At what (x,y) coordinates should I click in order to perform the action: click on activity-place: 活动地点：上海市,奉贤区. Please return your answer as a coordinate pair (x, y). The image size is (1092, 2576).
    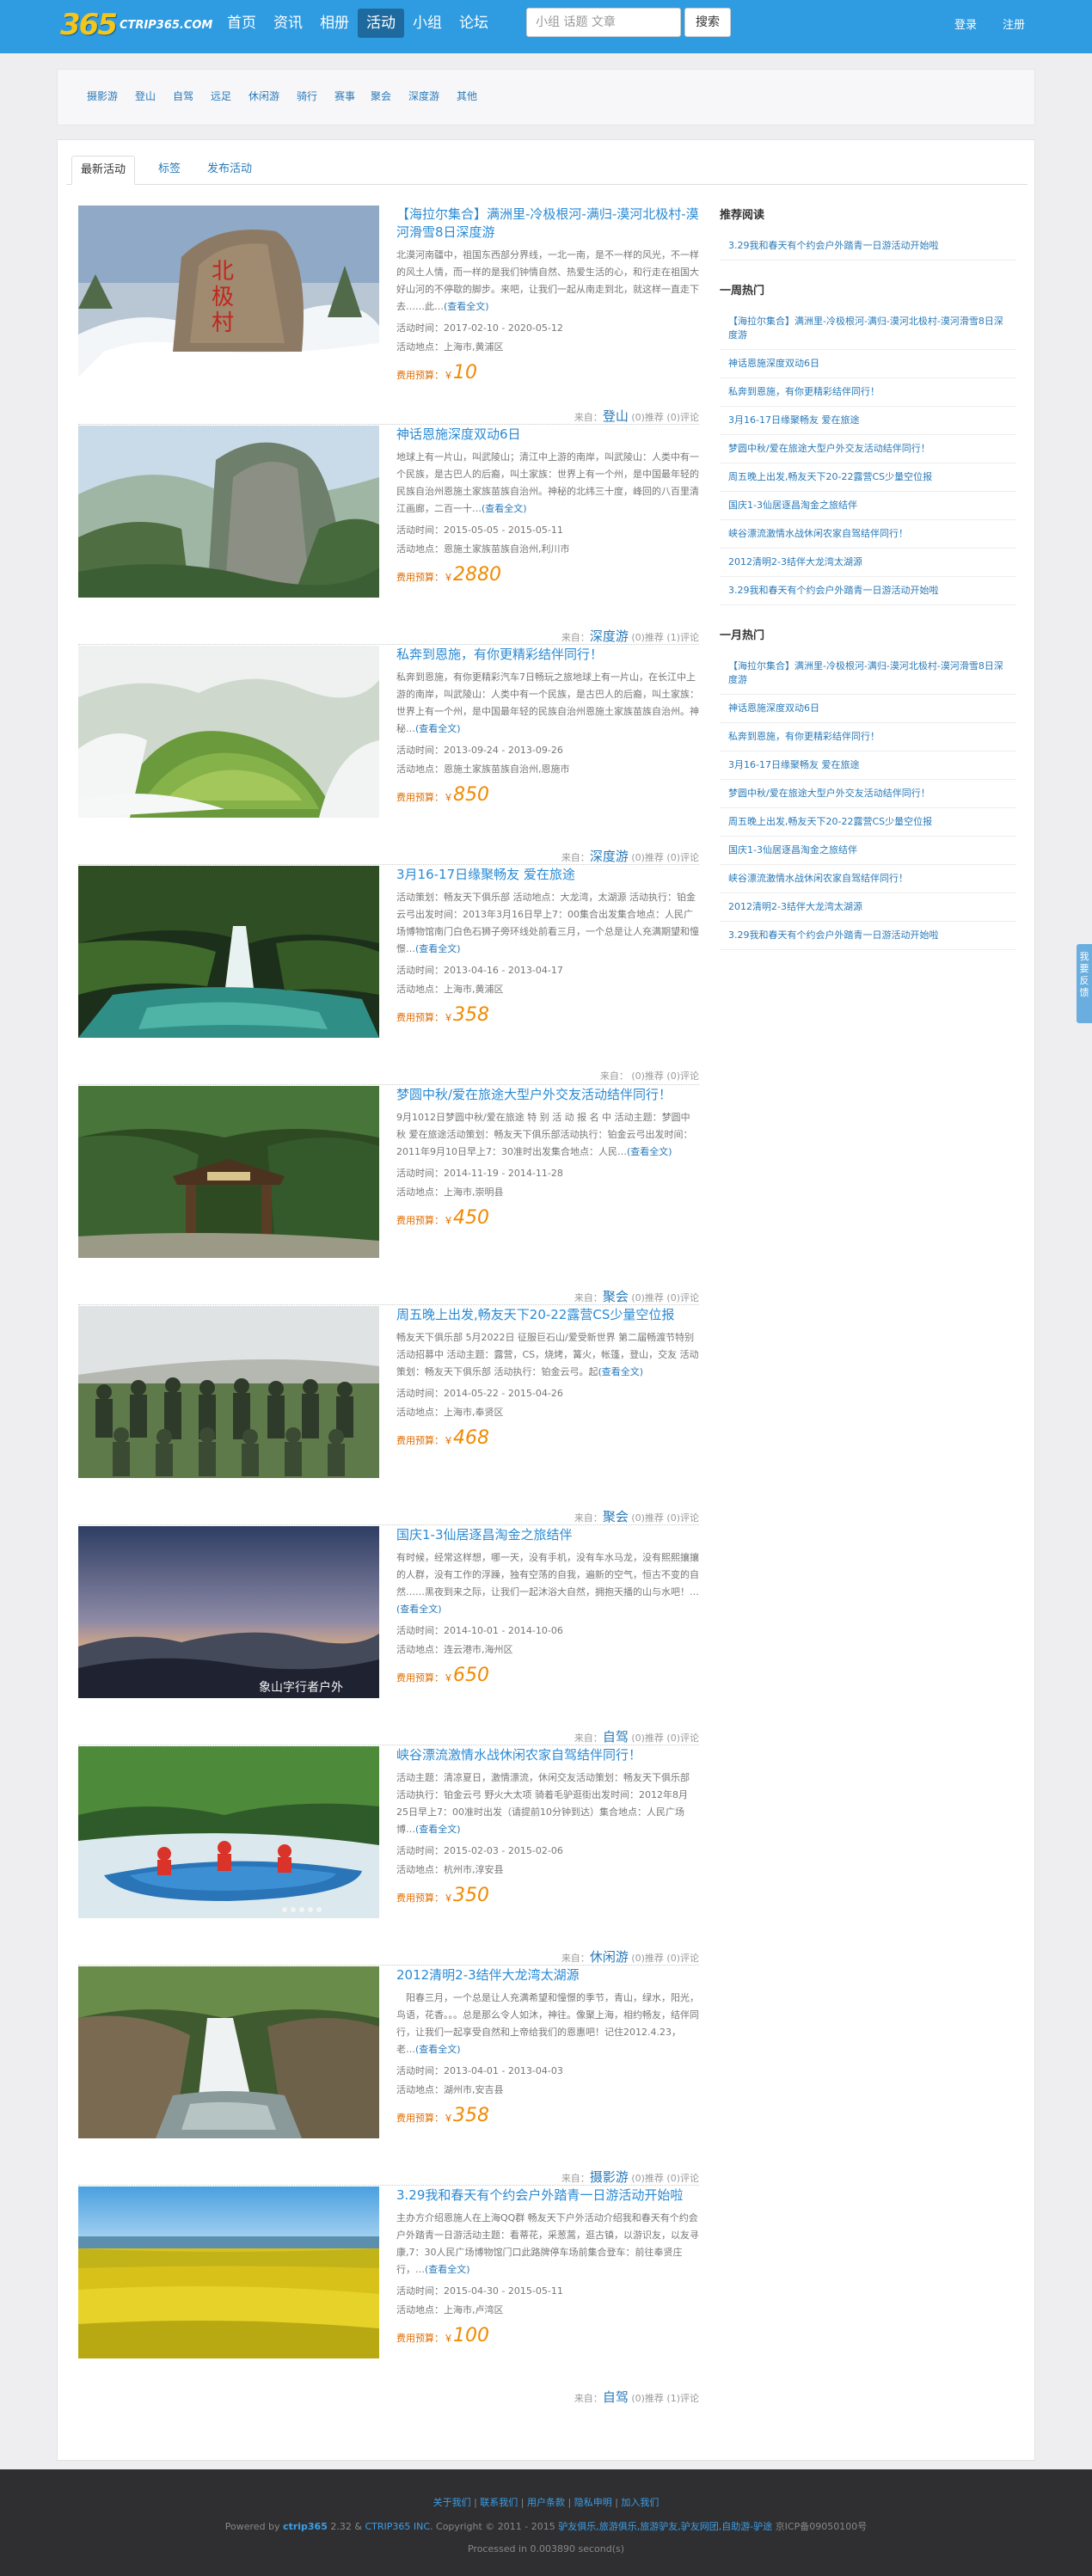
    Looking at the image, I should click on (450, 1412).